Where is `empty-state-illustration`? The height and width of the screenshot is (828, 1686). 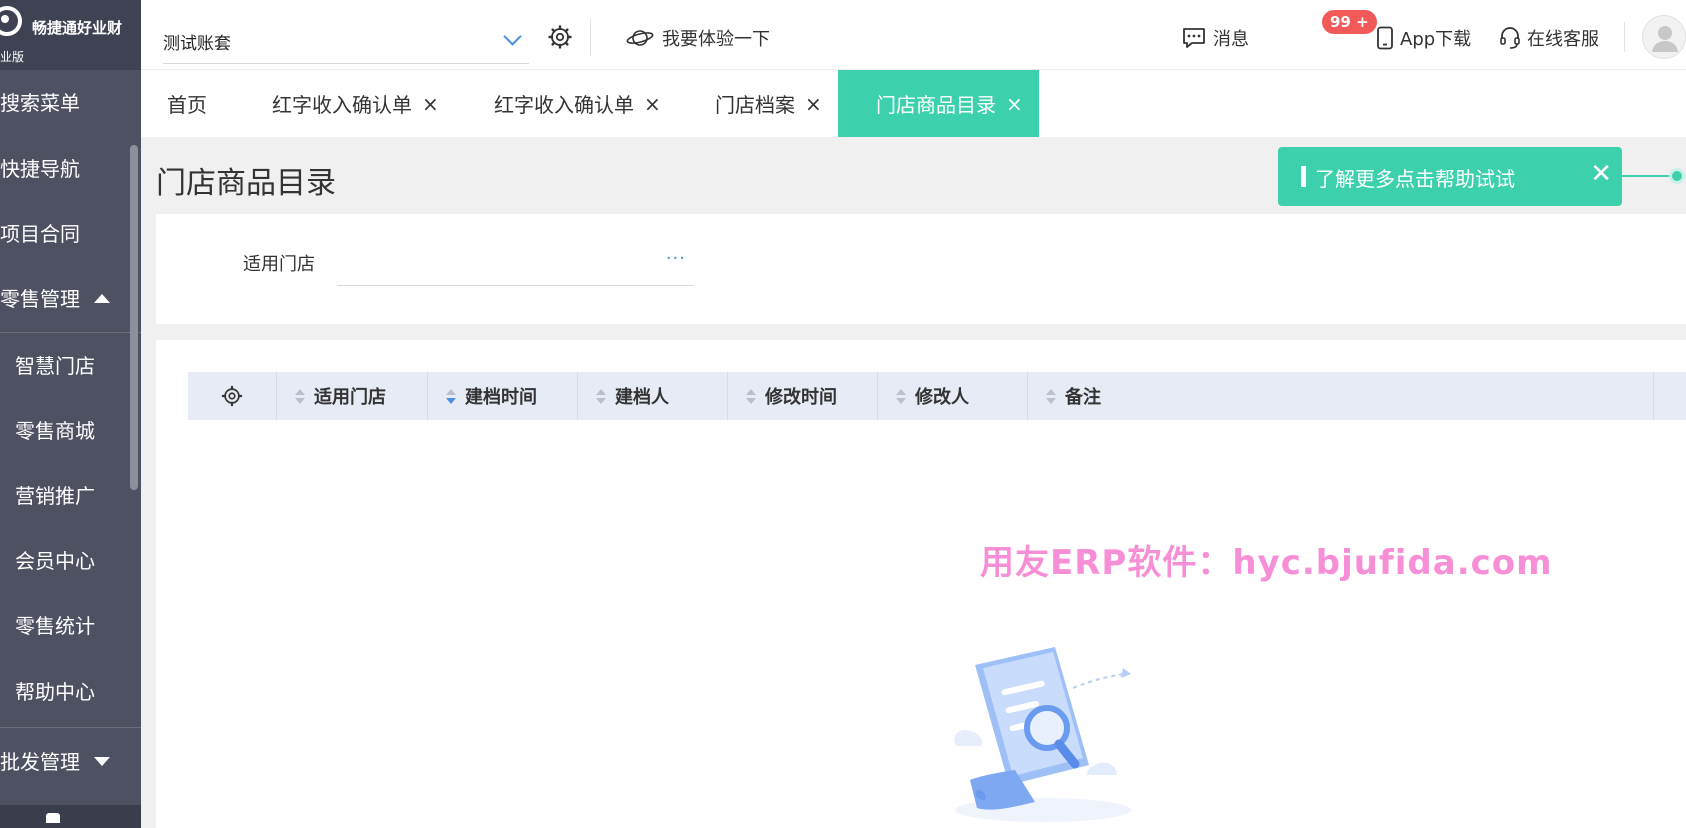 empty-state-illustration is located at coordinates (1042, 734).